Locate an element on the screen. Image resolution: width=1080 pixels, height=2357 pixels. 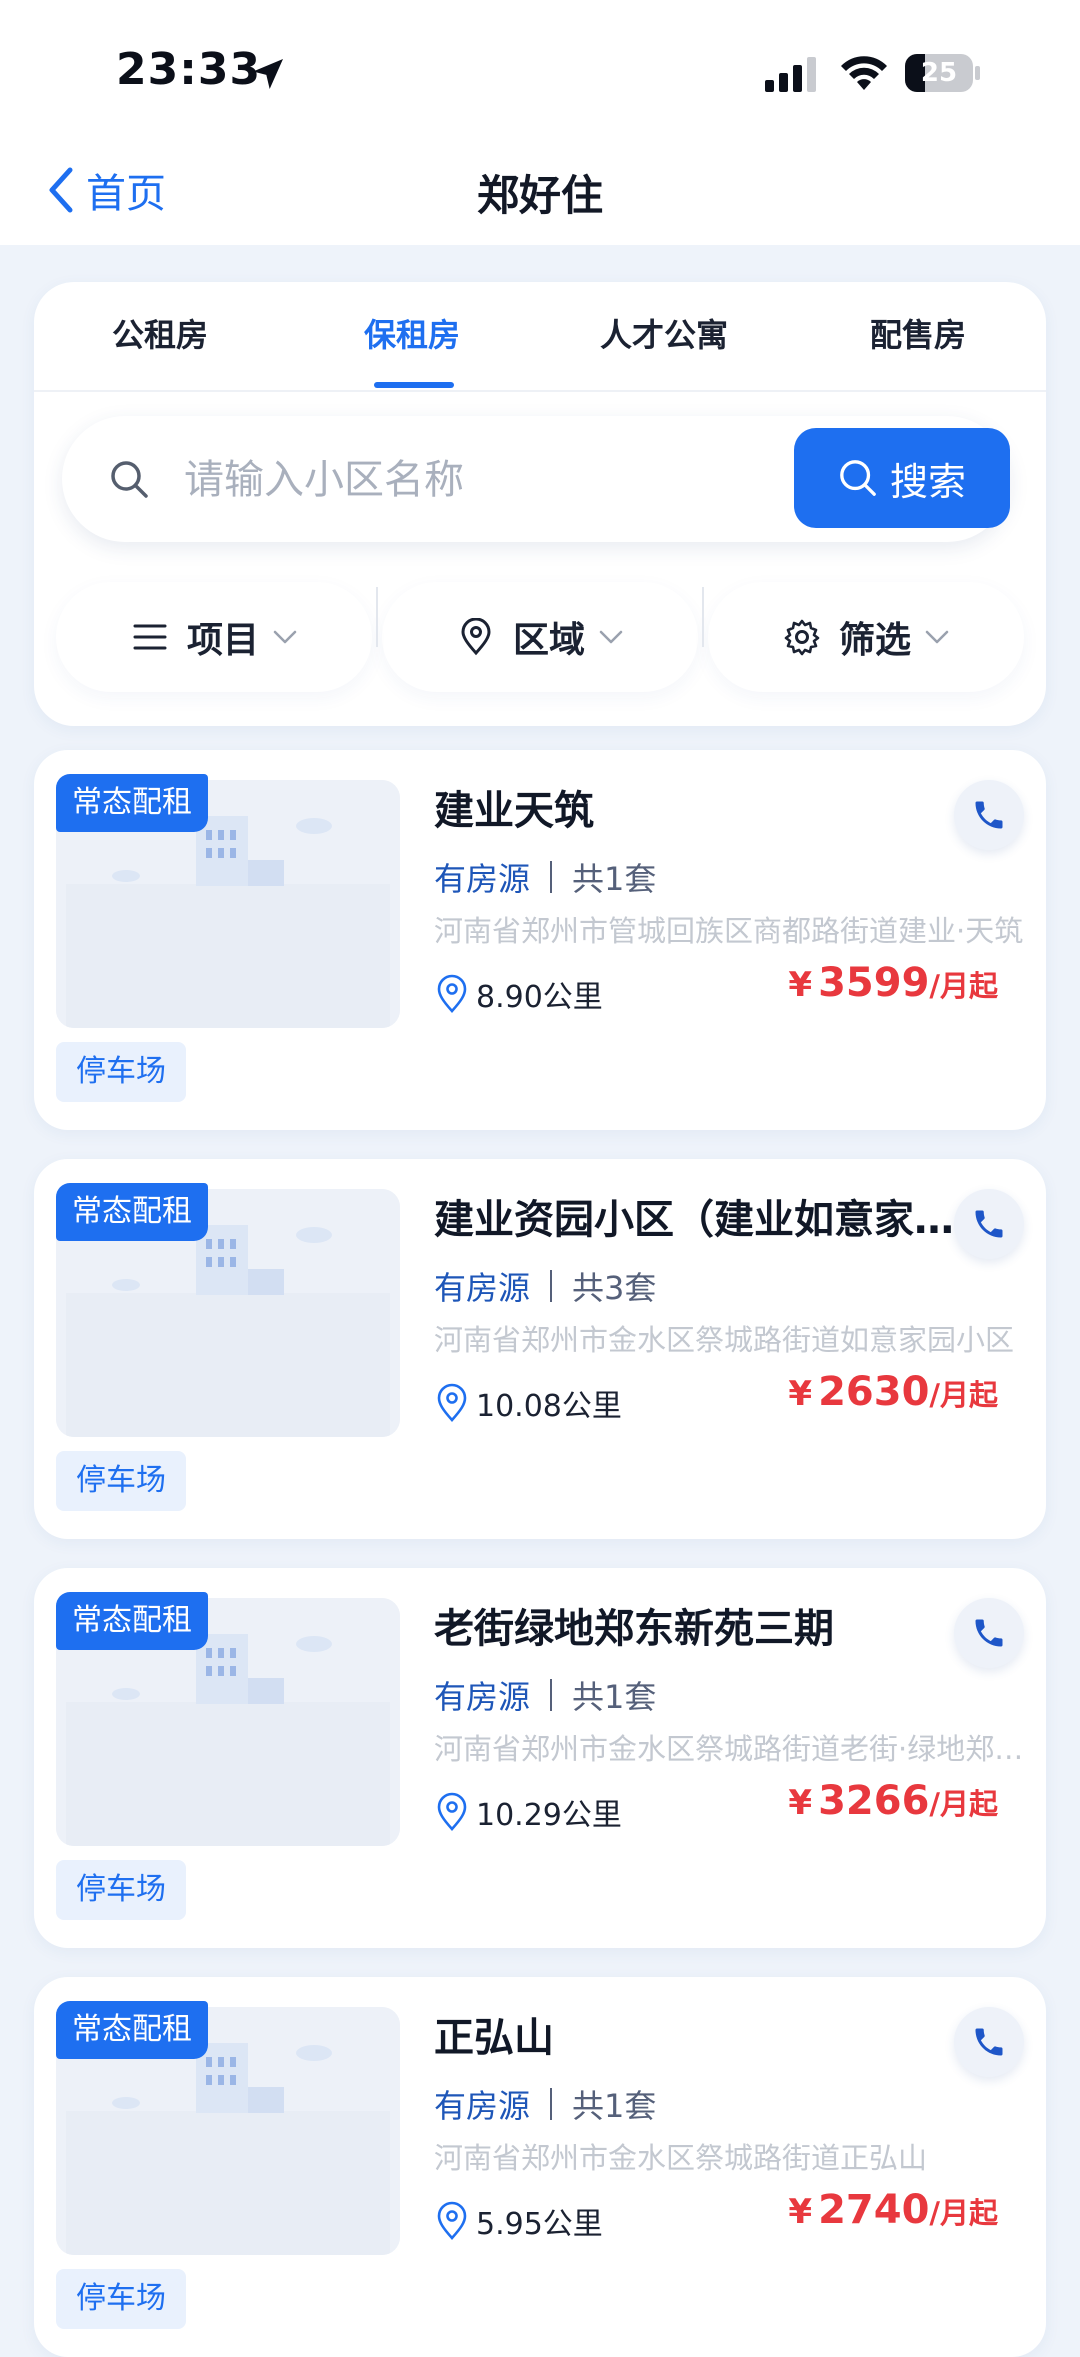
listing-address: 河南省郑州市金水区祭城路街道如意家园小区 is located at coordinates (724, 1340).